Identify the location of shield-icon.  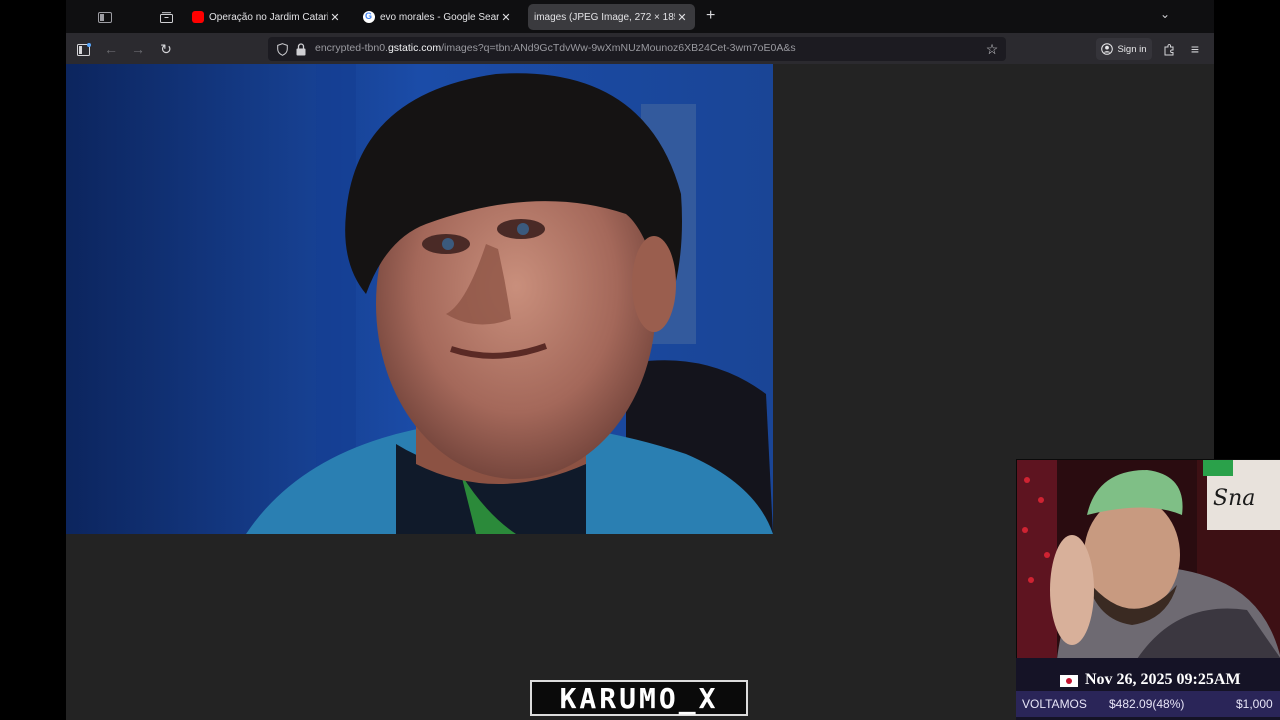
(282, 49).